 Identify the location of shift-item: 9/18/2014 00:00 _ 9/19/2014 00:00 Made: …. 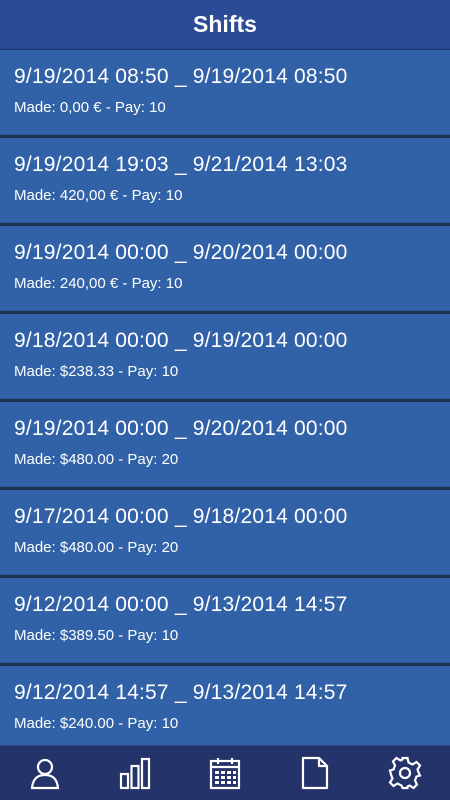
(225, 356).